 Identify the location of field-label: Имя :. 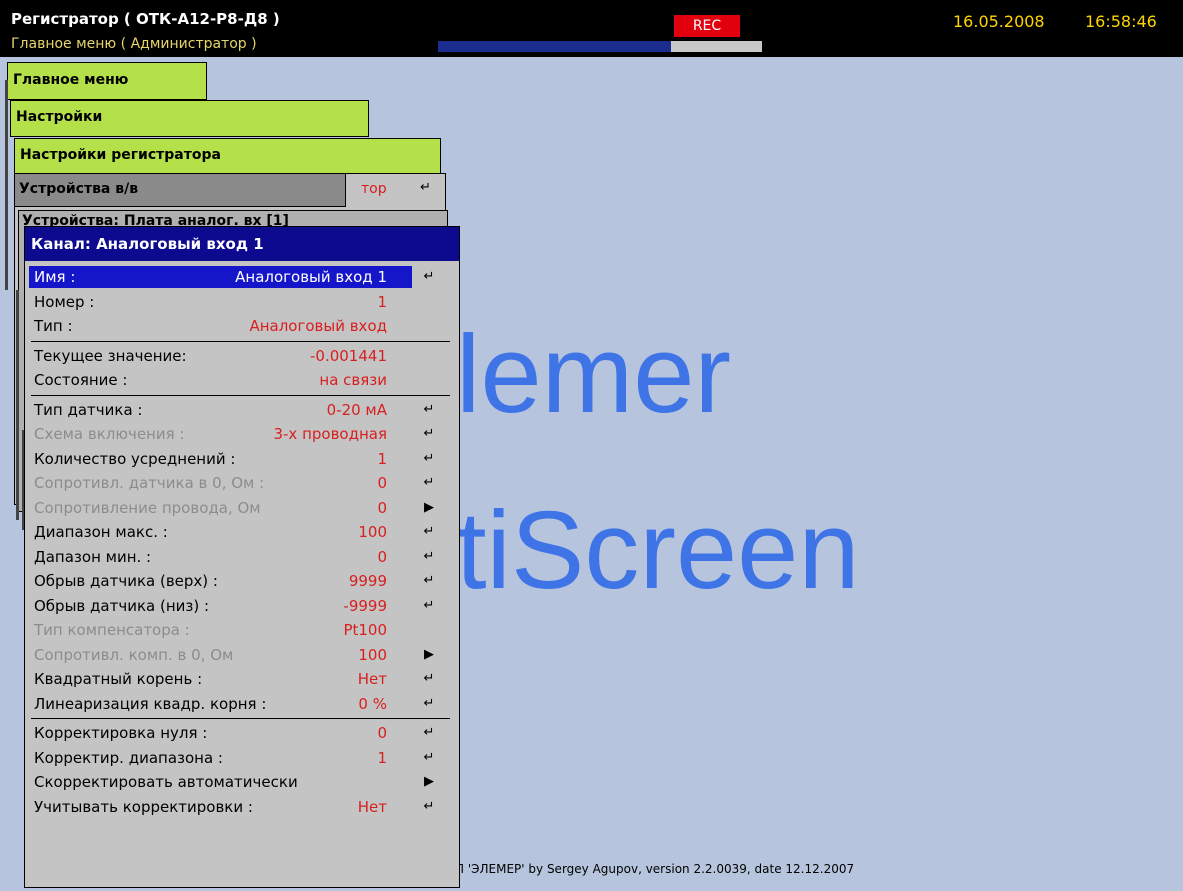
(55, 277).